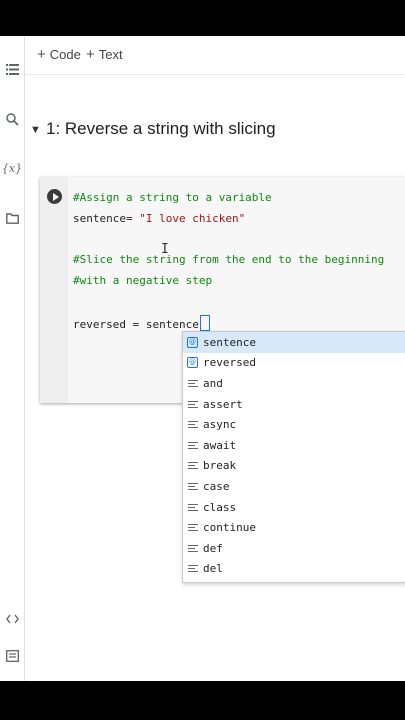 This screenshot has height=720, width=405. Describe the element at coordinates (229, 363) in the screenshot. I see `autocomplete-item-label: reversed` at that location.